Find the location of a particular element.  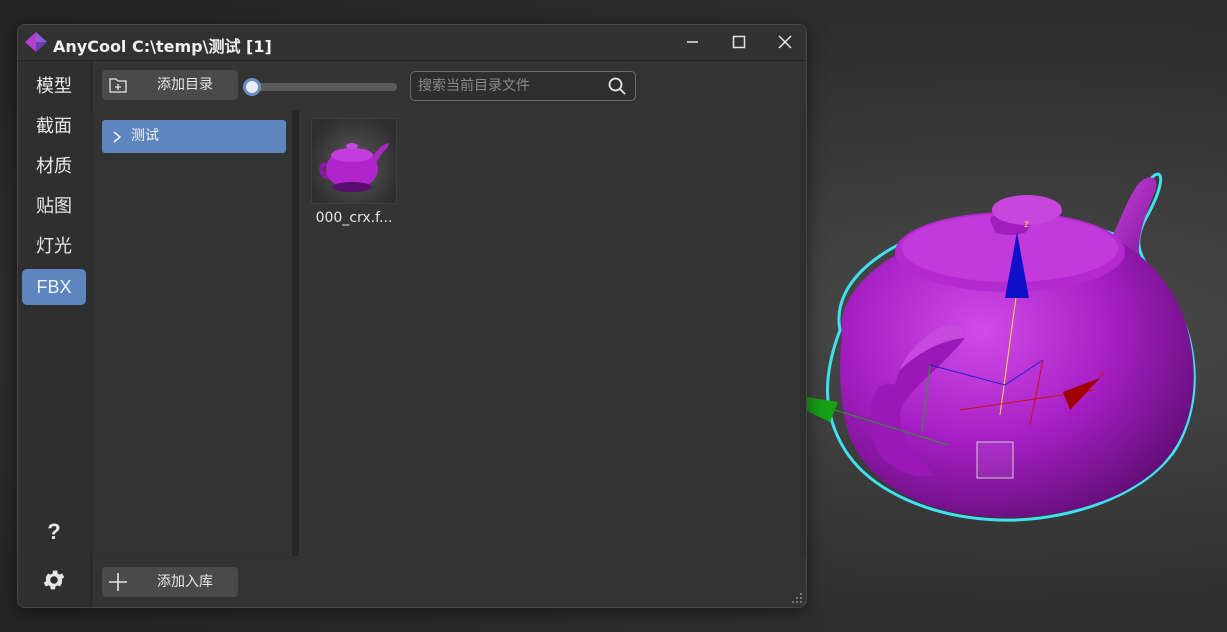

tree-item-test: 测试 is located at coordinates (194, 136).